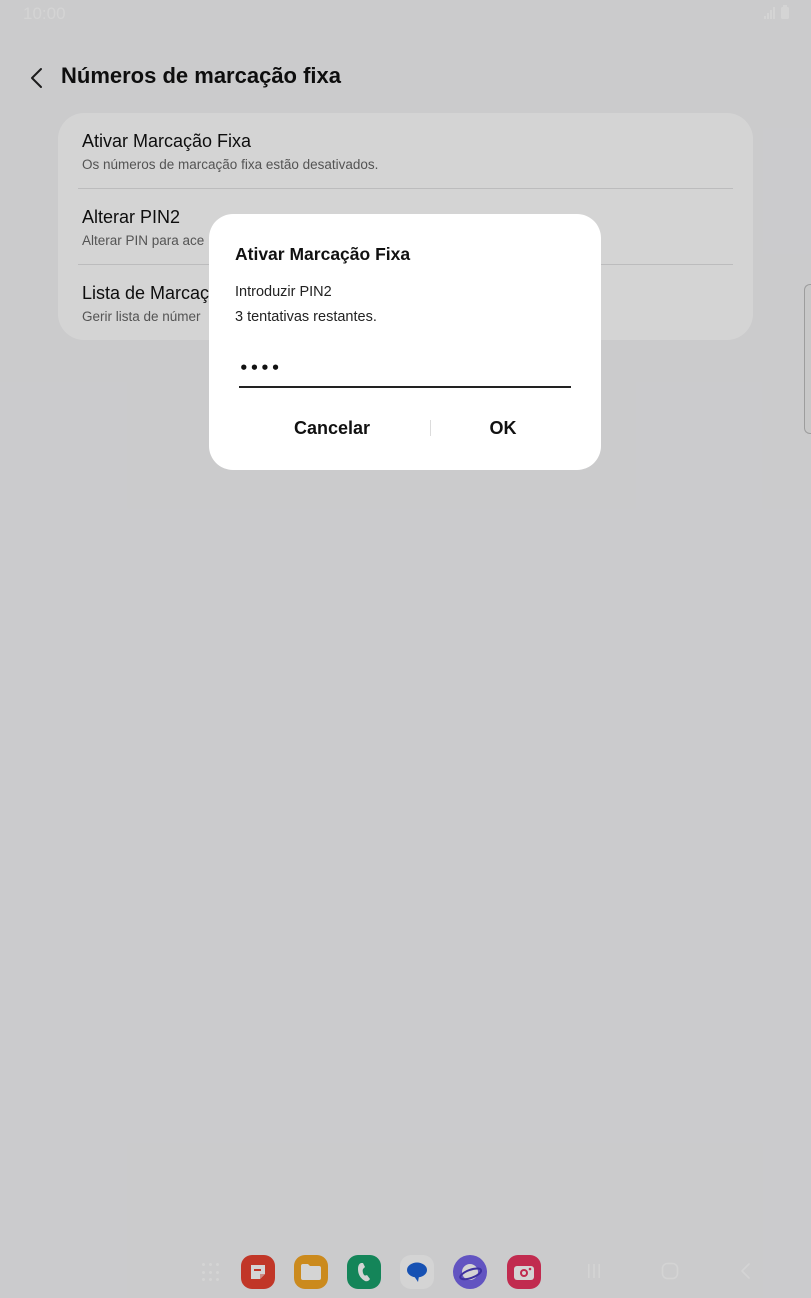 This screenshot has width=811, height=1298. Describe the element at coordinates (323, 254) in the screenshot. I see `dialog-title: Ativar Marcação Fixa` at that location.